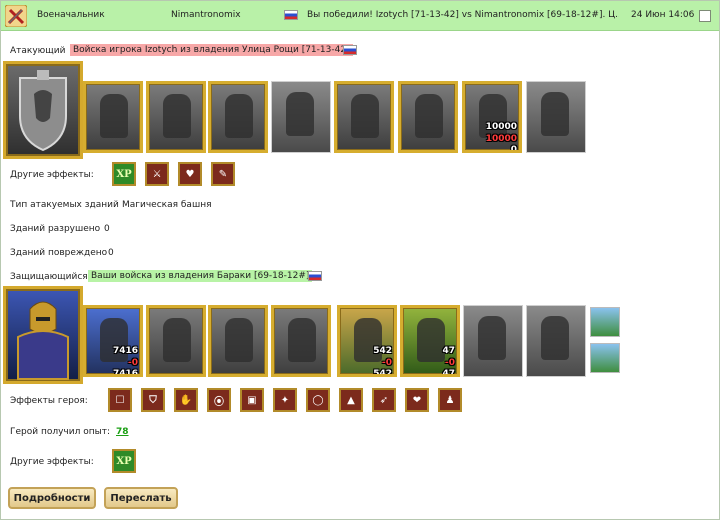 This screenshot has height=520, width=720. I want to click on buildings-destroyed-label: Зданий разрушено, so click(55, 229).